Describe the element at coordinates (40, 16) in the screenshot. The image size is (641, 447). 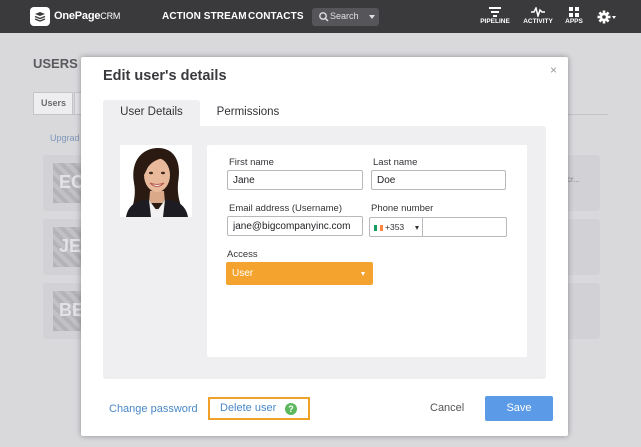
I see `logo-icon` at that location.